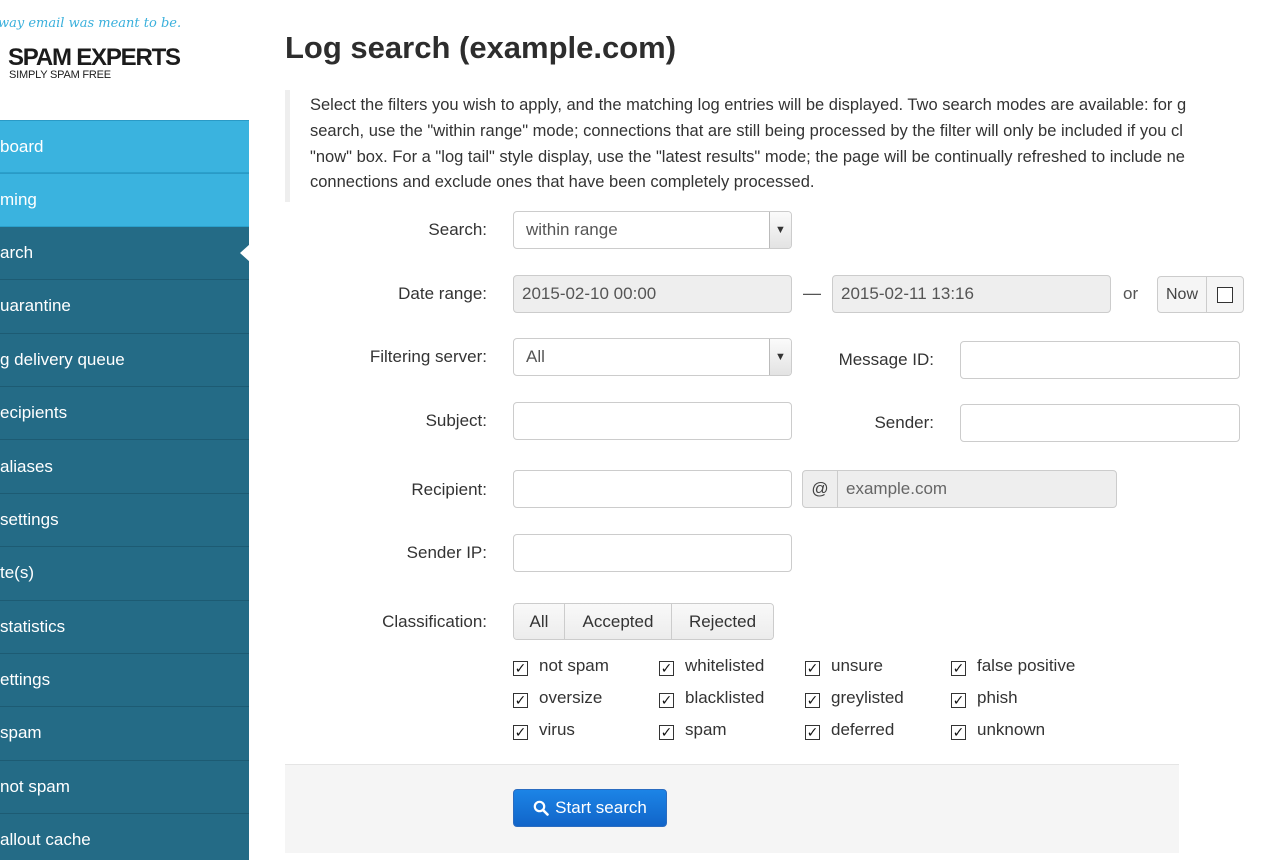 The width and height of the screenshot is (1263, 860). What do you see at coordinates (571, 697) in the screenshot?
I see `checkbox-label: oversize` at bounding box center [571, 697].